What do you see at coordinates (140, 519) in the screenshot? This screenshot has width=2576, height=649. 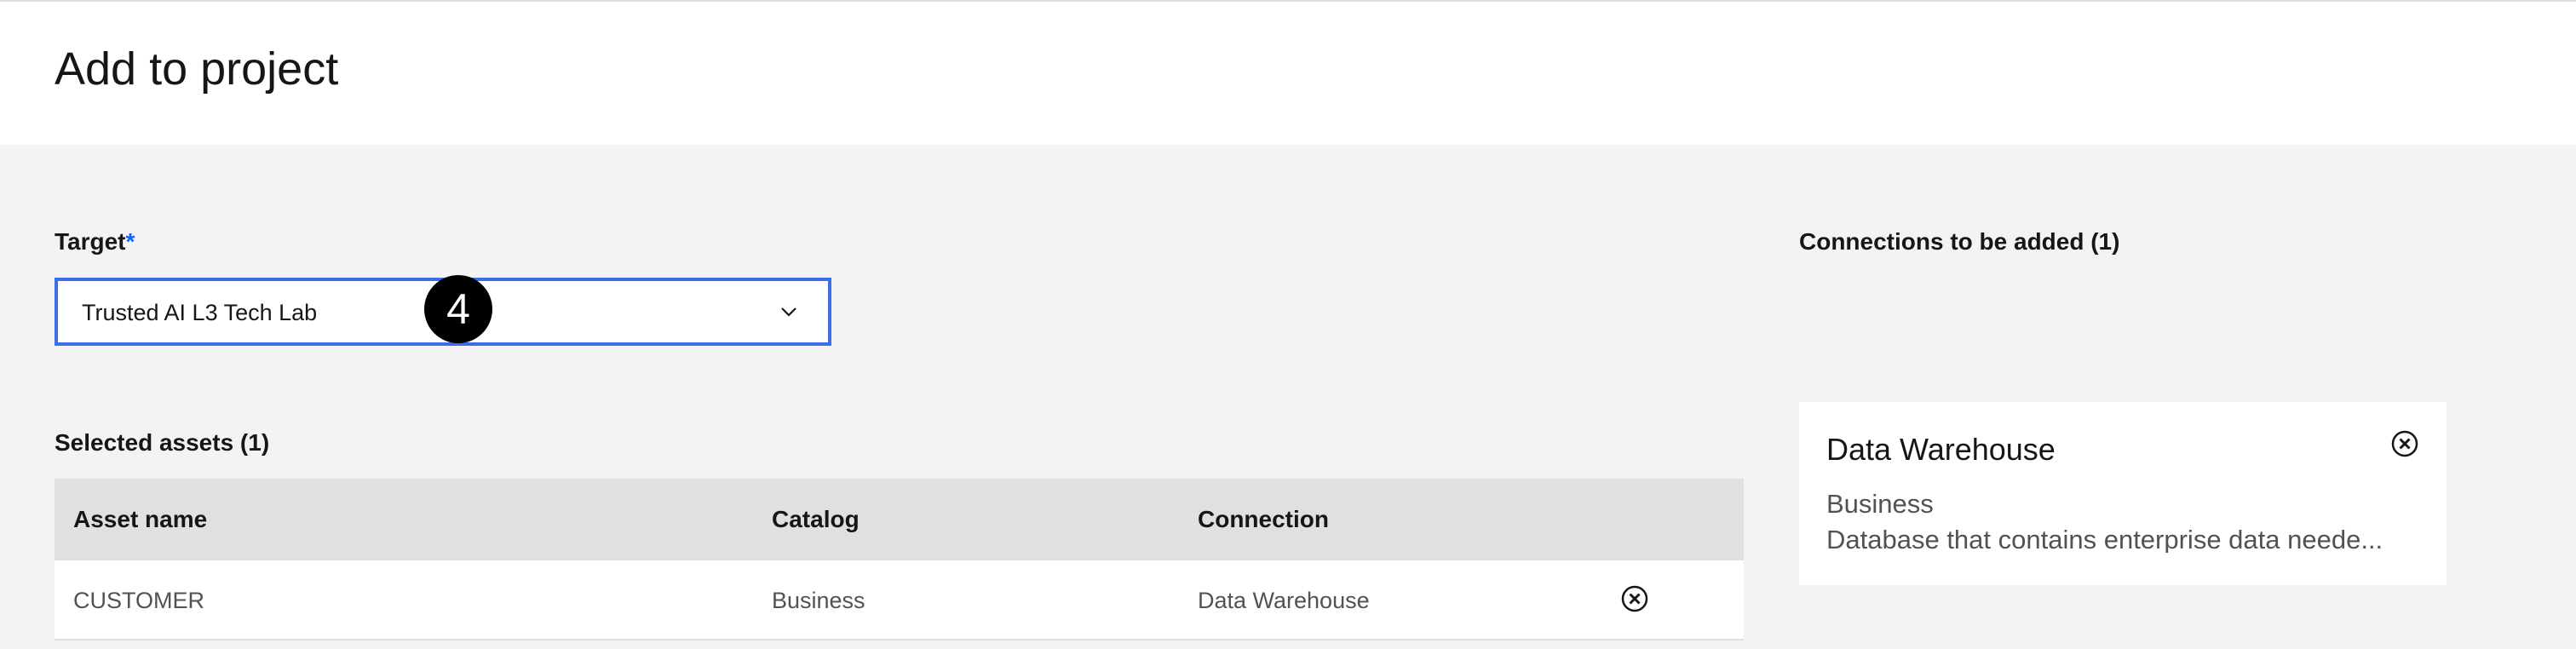 I see `column-header-asset-name: Asset name` at bounding box center [140, 519].